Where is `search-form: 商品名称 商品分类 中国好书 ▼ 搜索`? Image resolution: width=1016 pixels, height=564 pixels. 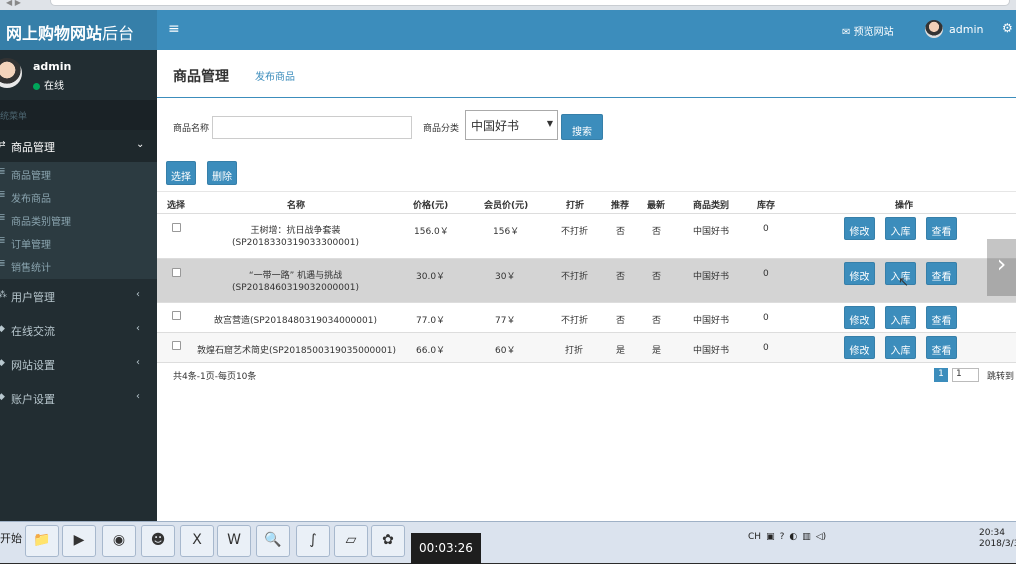 search-form: 商品名称 商品分类 中国好书 ▼ 搜索 is located at coordinates (586, 127).